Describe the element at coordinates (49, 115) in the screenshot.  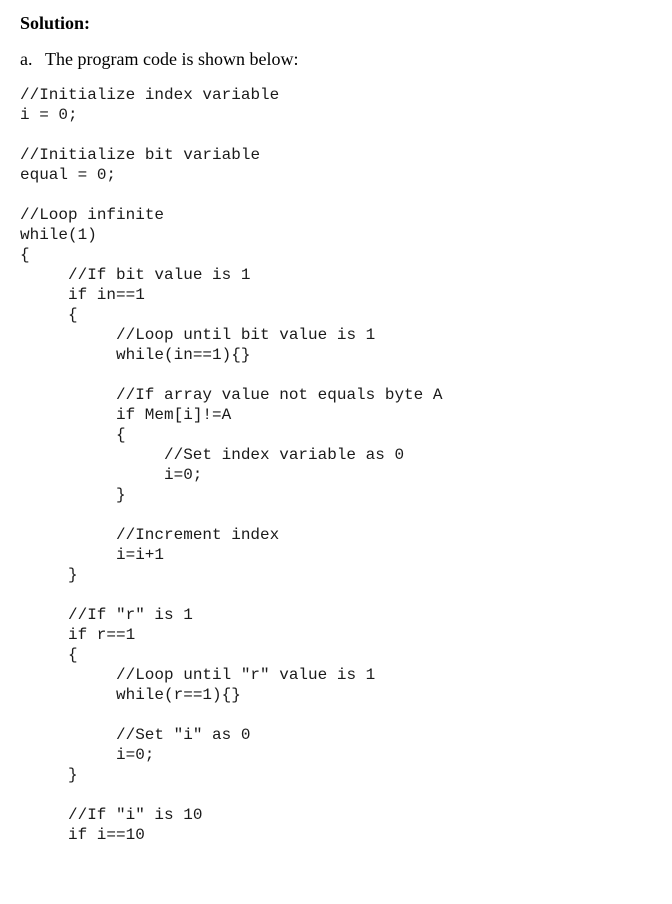
I see `code-line: i = 0;` at that location.